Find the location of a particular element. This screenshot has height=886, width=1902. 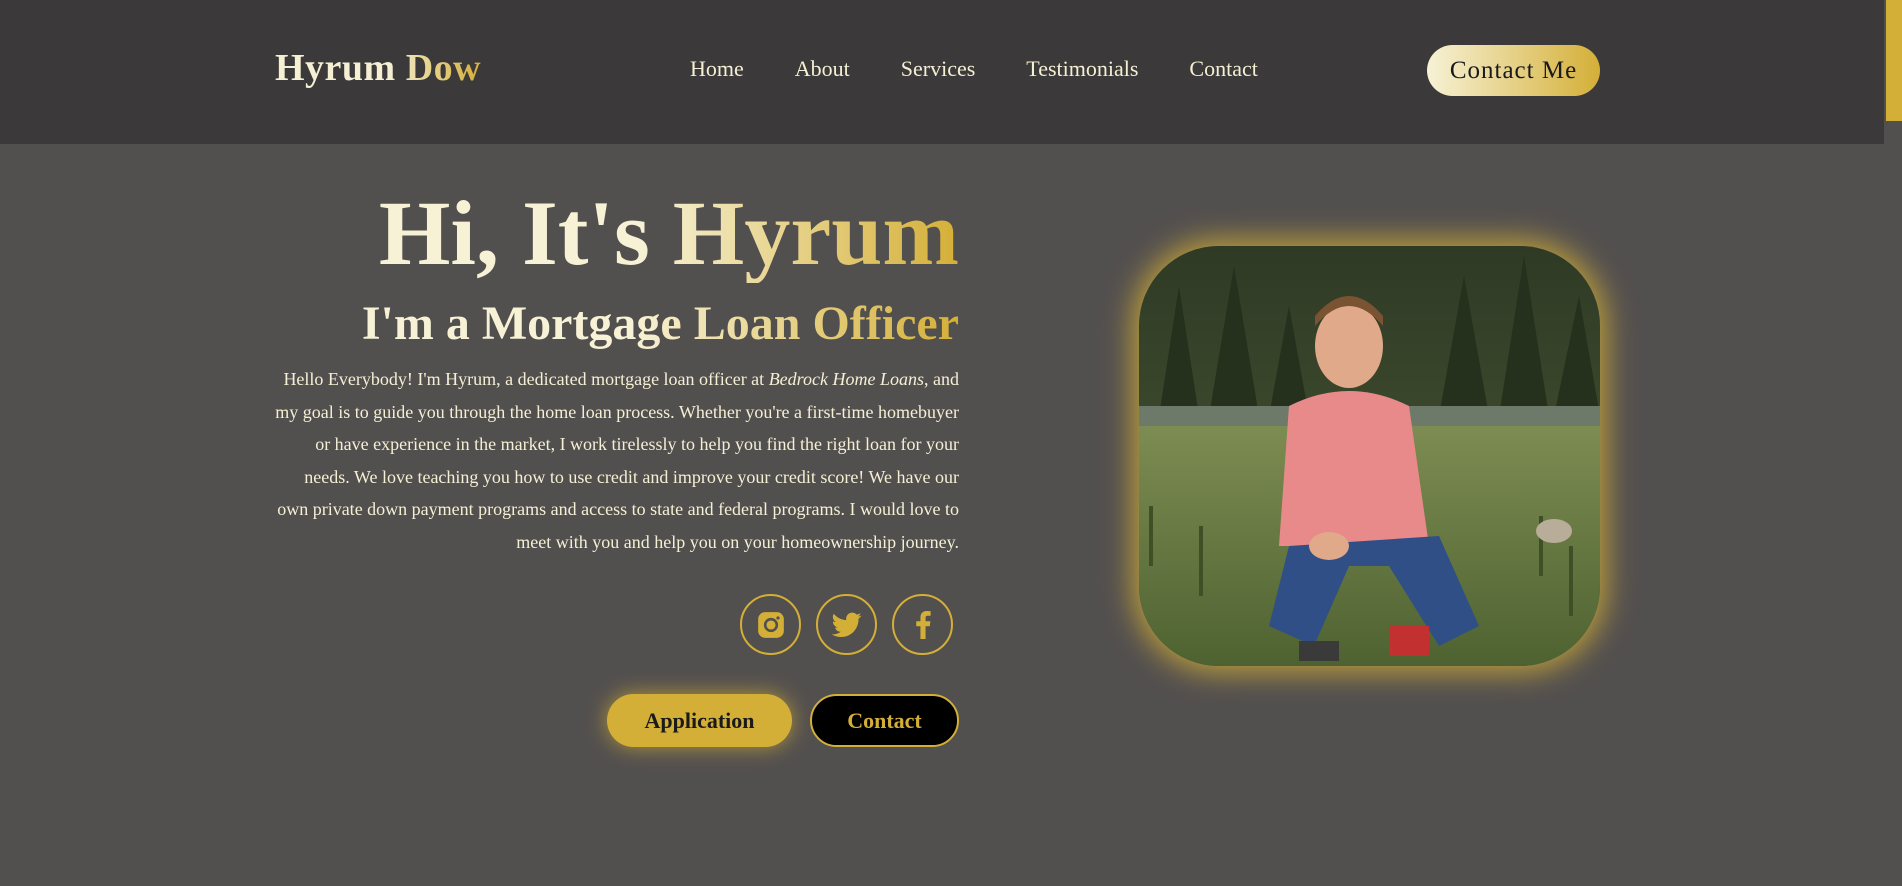

twitter-link is located at coordinates (846, 624).